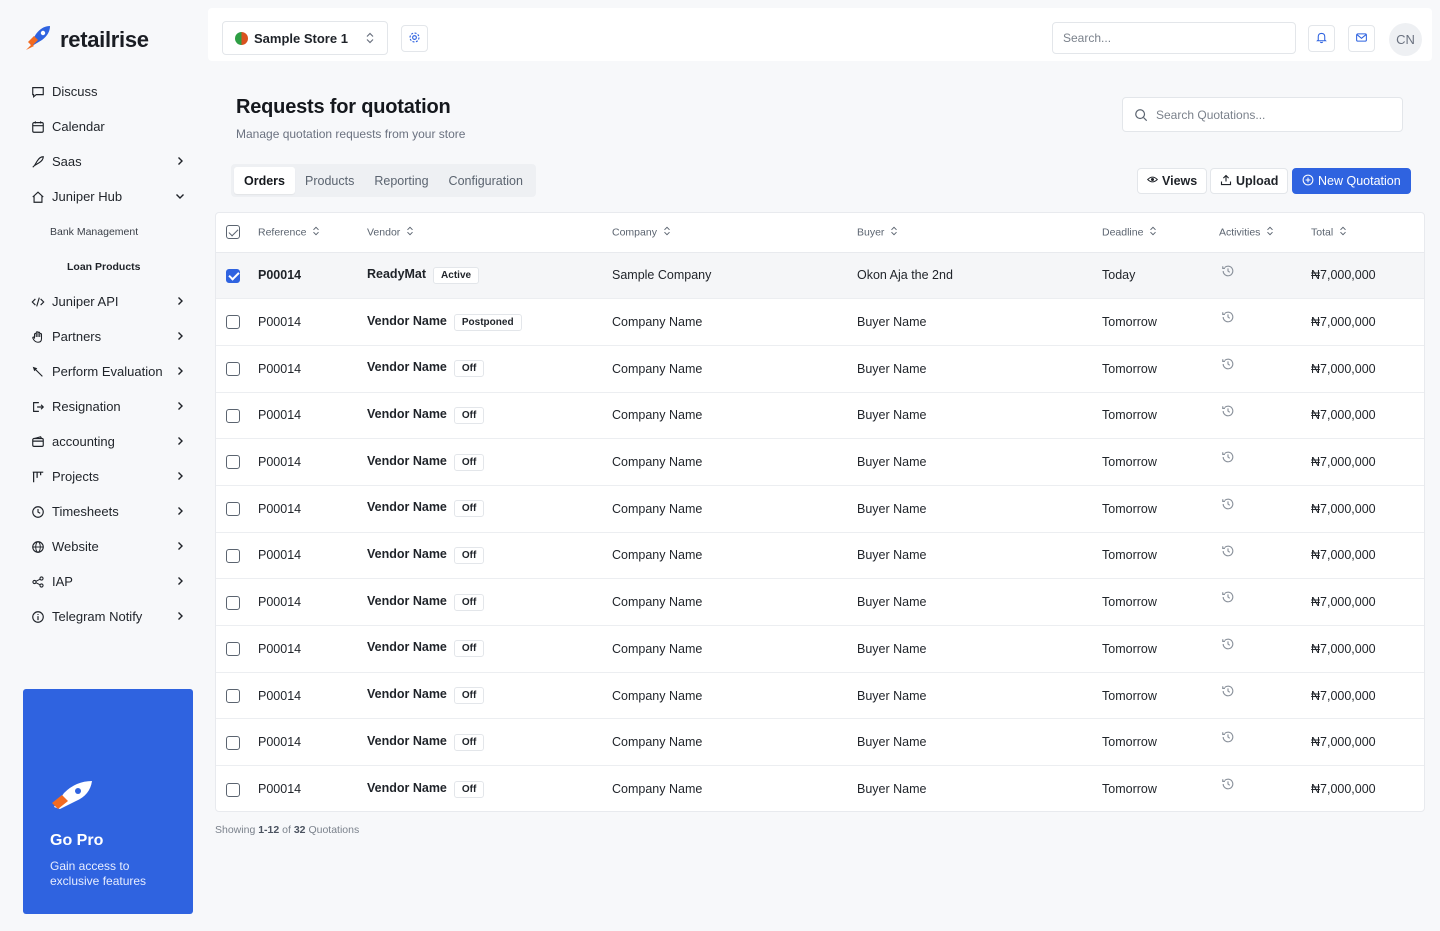  What do you see at coordinates (108, 266) in the screenshot?
I see `sidebar-subitem-loan-products: Loan Products` at bounding box center [108, 266].